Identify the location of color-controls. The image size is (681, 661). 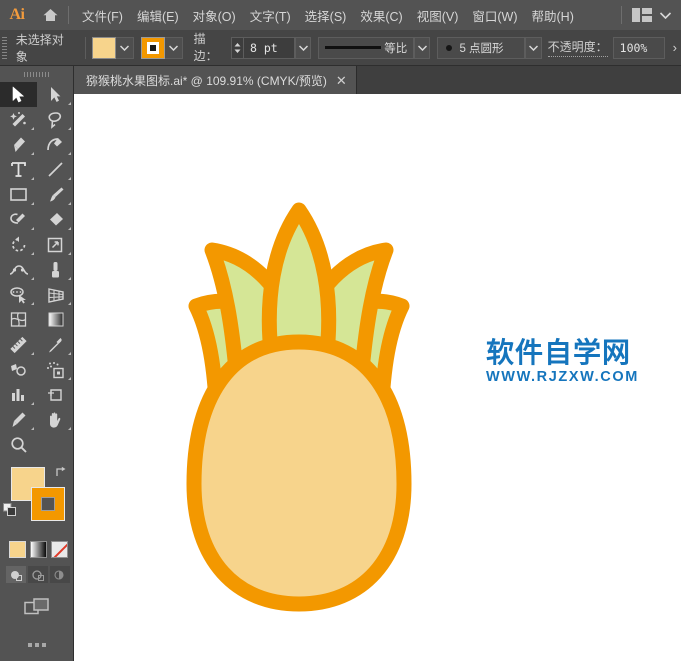
(37, 499).